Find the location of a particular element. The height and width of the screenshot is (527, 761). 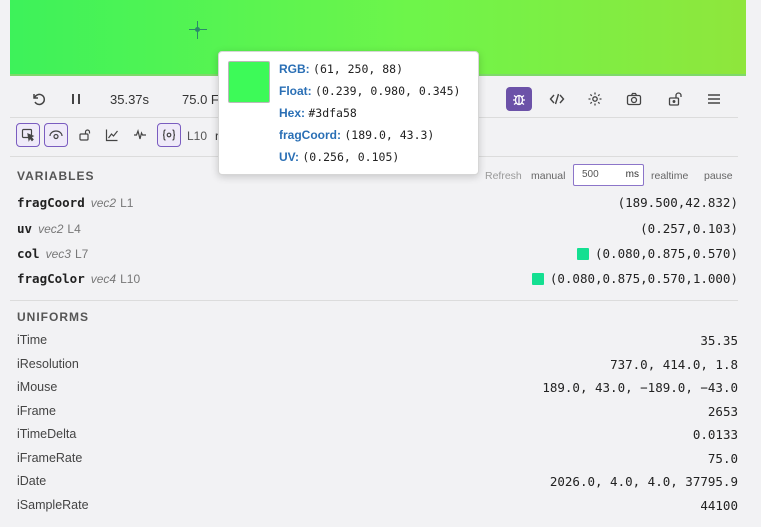

uniform-row: iFrame 2653 is located at coordinates (377, 414).